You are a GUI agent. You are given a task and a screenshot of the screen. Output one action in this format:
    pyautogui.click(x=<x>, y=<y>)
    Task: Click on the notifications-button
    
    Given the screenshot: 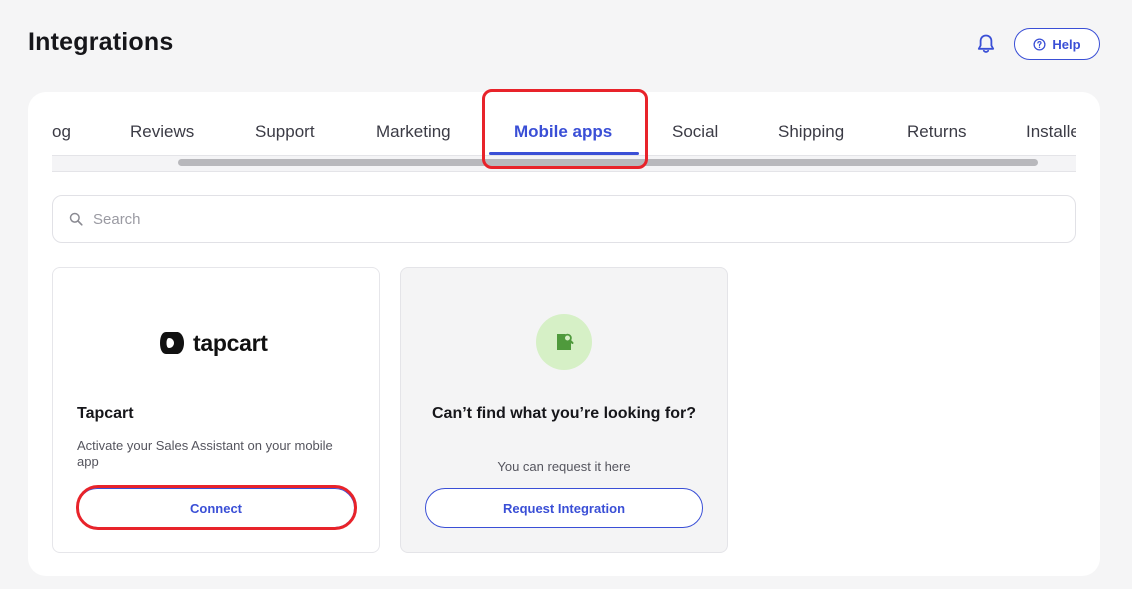 What is the action you would take?
    pyautogui.click(x=986, y=44)
    